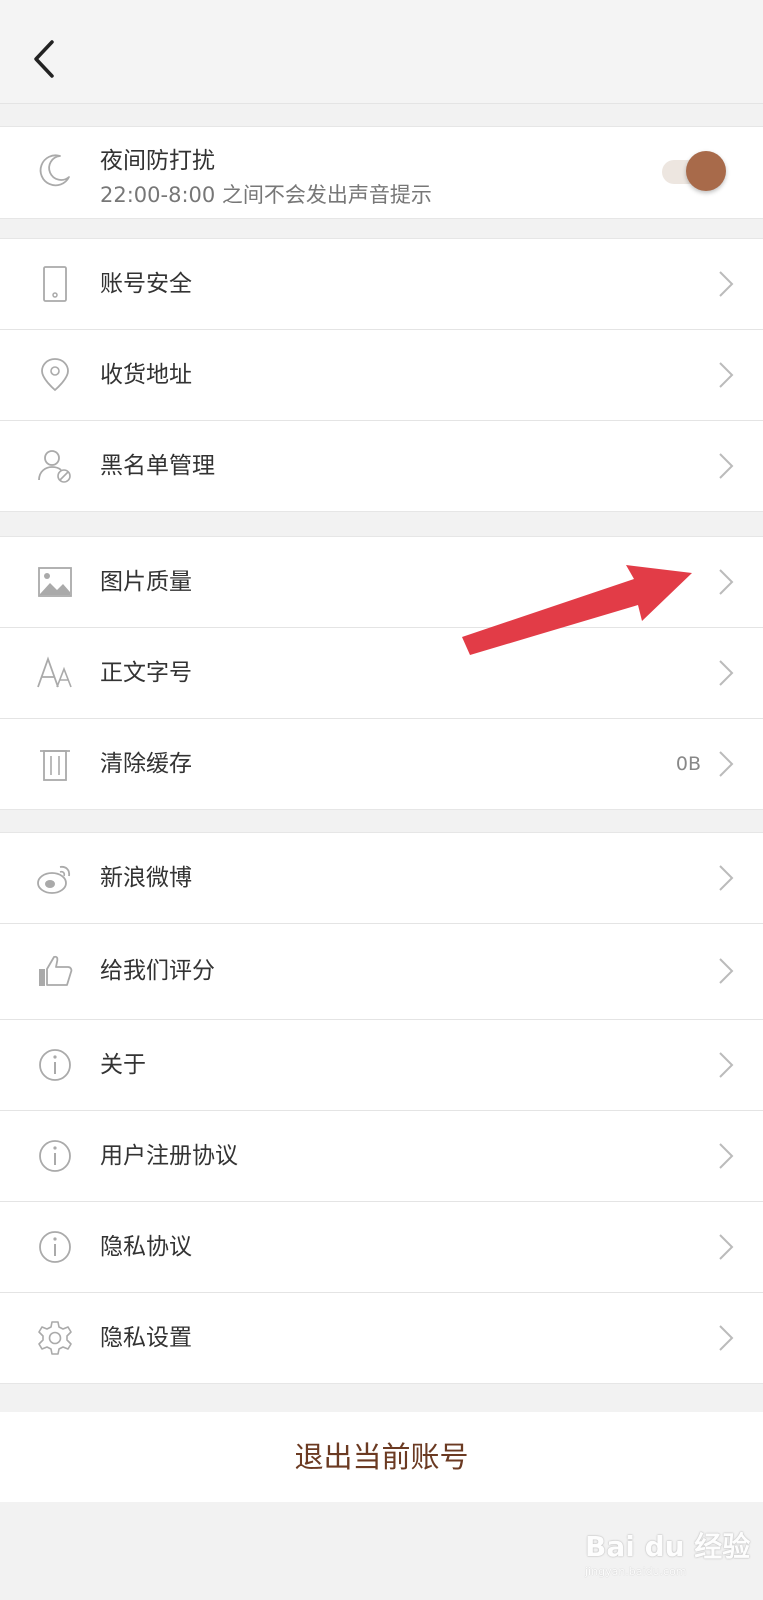 Image resolution: width=763 pixels, height=1600 pixels. Describe the element at coordinates (381, 878) in the screenshot. I see `row-sina-weibo: 新浪微博` at that location.